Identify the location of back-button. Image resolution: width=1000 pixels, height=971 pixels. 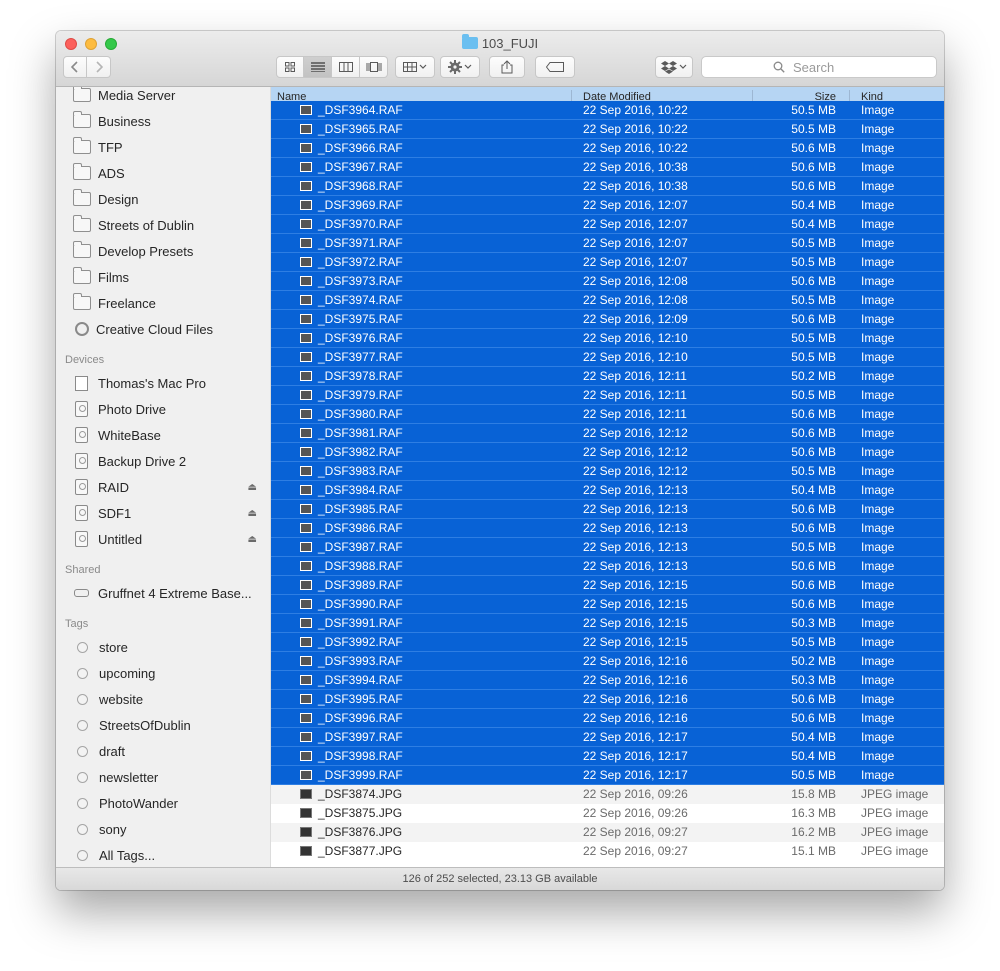
(75, 67).